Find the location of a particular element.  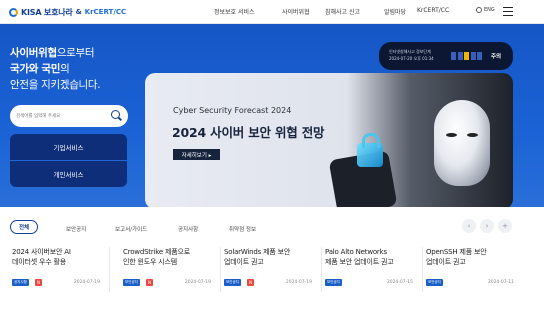

alert-level-bars is located at coordinates (466, 56).